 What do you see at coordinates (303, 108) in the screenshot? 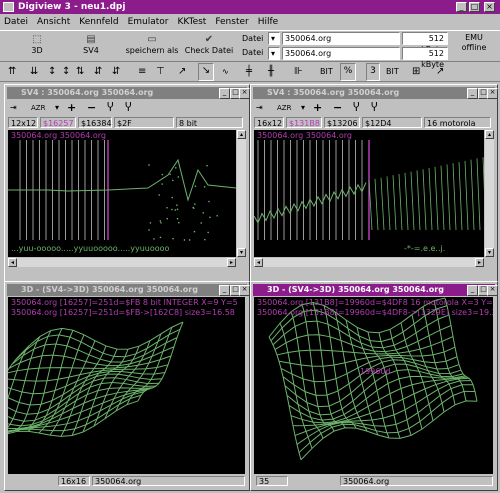
I see `sv4-right-dropdown-icon: ▾` at bounding box center [303, 108].